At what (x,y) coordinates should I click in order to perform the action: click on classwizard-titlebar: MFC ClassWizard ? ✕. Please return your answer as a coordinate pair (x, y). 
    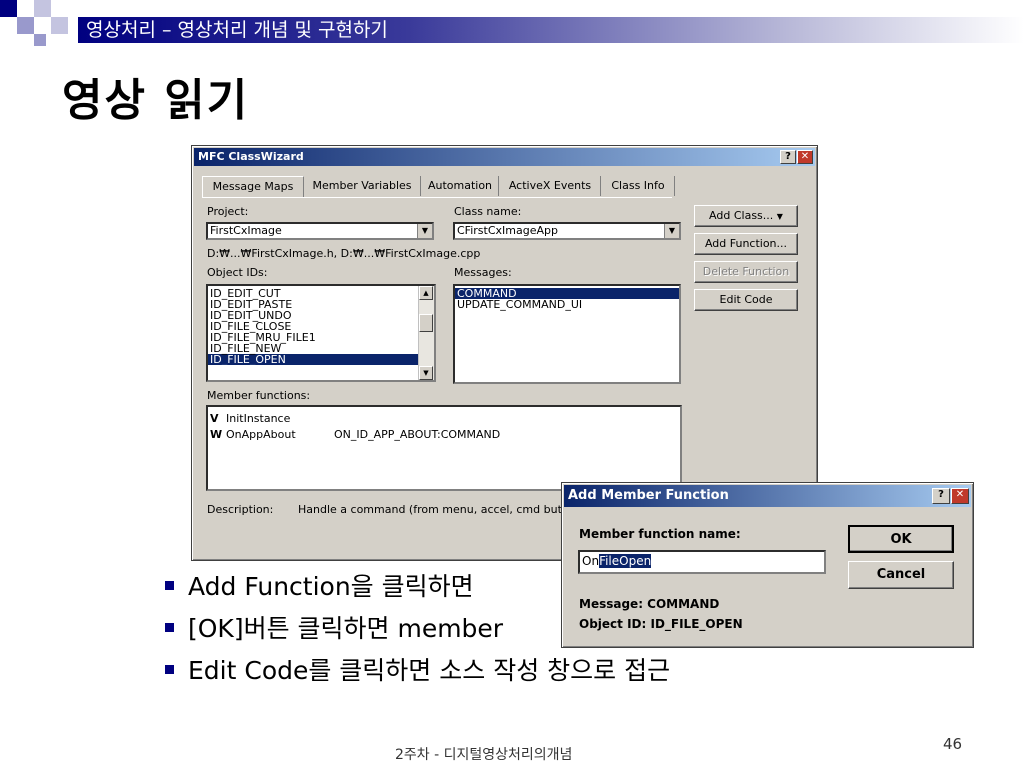
    Looking at the image, I should click on (504, 157).